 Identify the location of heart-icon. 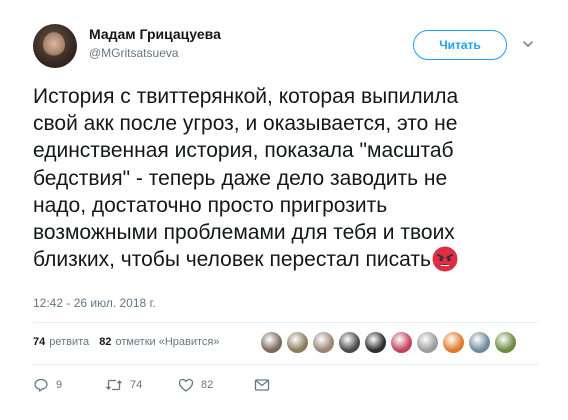
(186, 385).